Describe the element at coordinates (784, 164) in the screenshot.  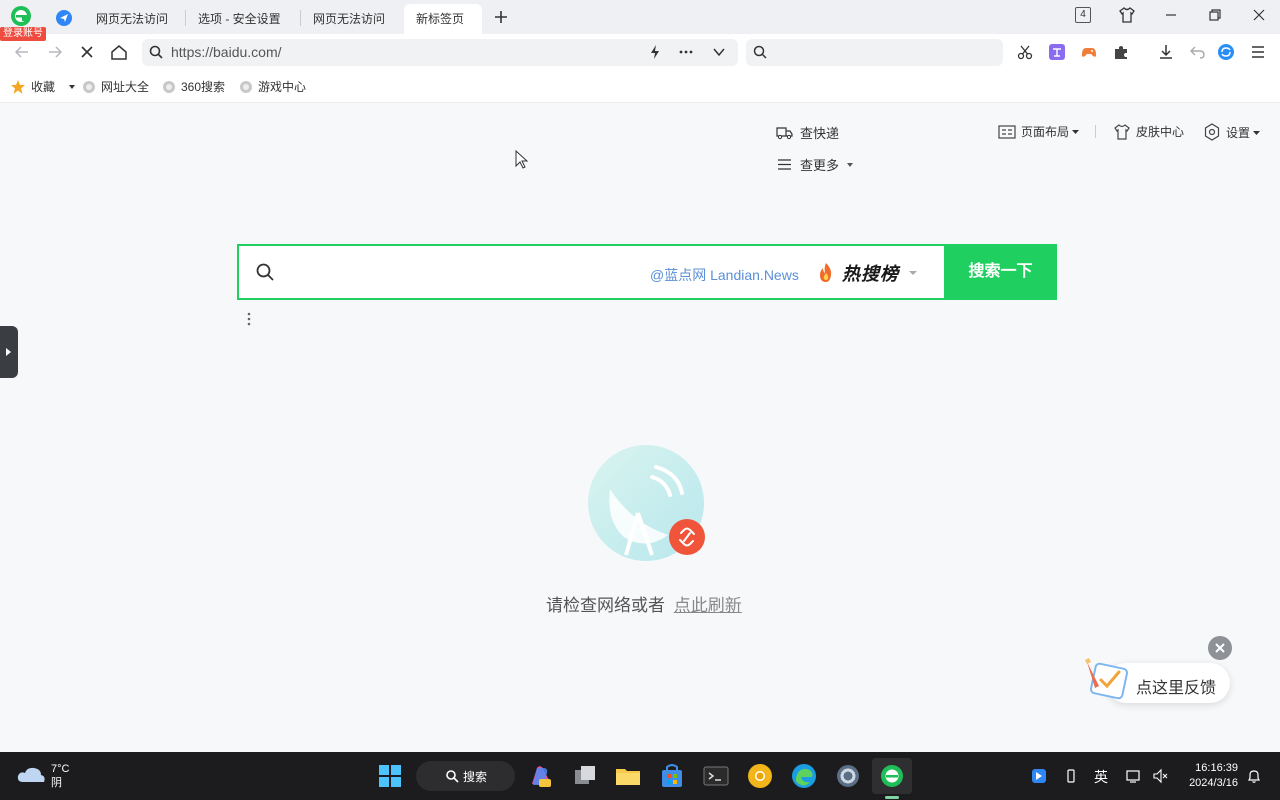
I see `list-icon` at that location.